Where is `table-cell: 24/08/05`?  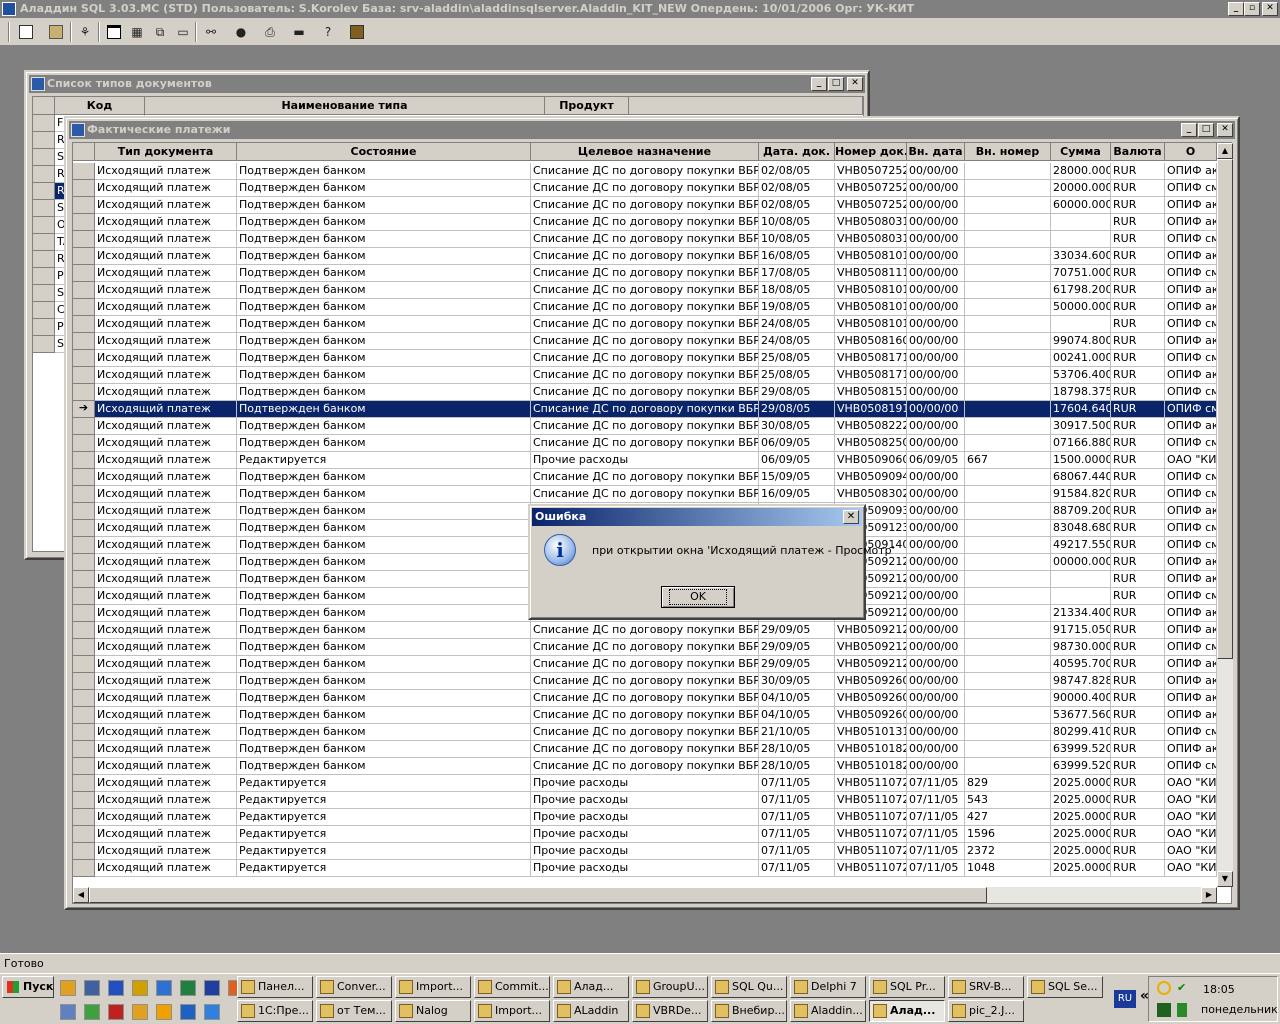 table-cell: 24/08/05 is located at coordinates (797, 324).